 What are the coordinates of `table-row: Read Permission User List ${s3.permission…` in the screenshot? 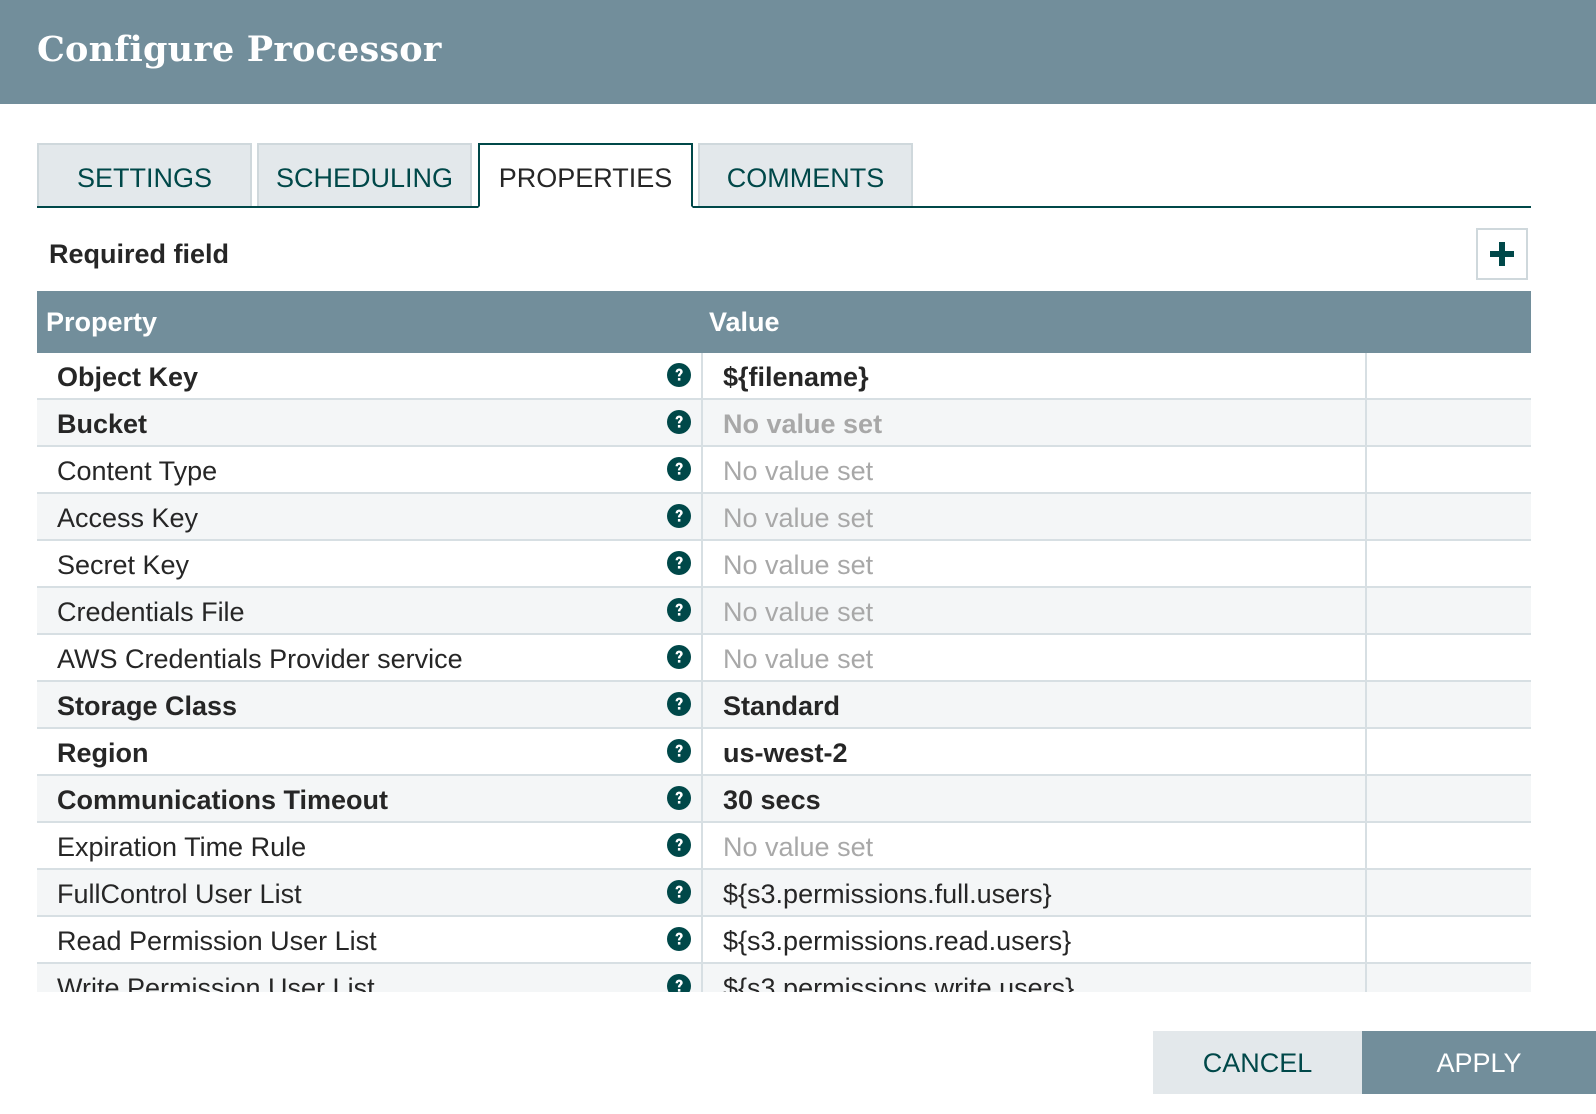 It's located at (784, 940).